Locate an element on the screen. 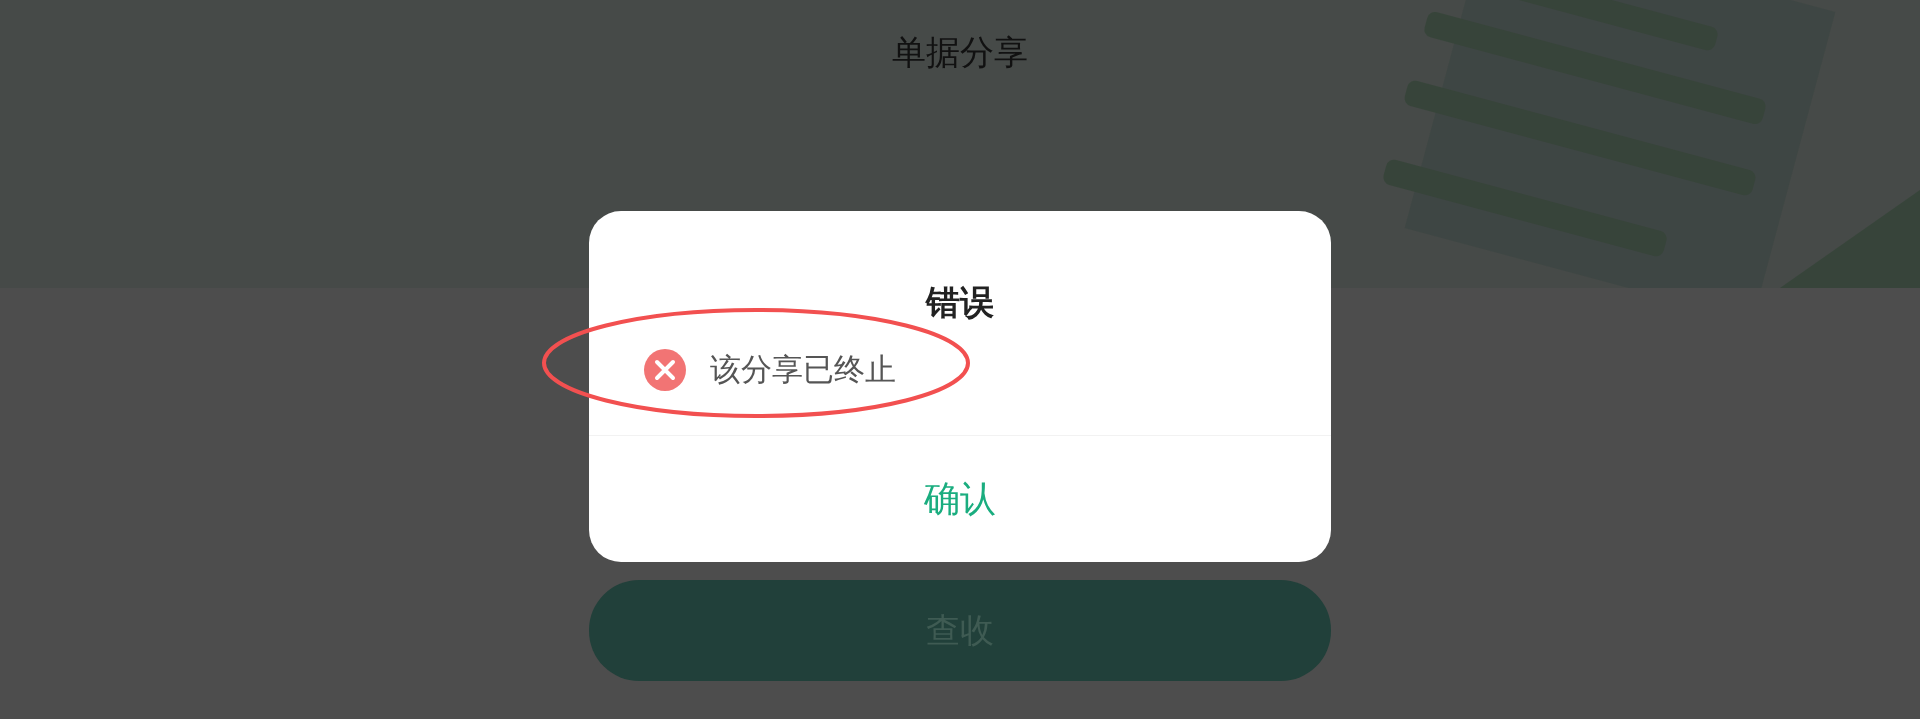  dialog-title: 错误 is located at coordinates (960, 302).